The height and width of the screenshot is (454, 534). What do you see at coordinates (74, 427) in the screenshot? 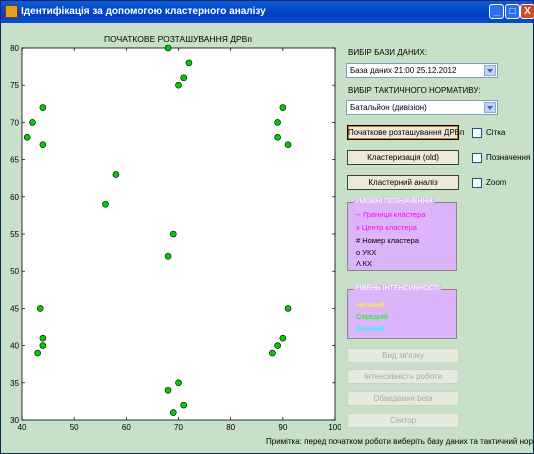
I see `x-tick-label: 50` at bounding box center [74, 427].